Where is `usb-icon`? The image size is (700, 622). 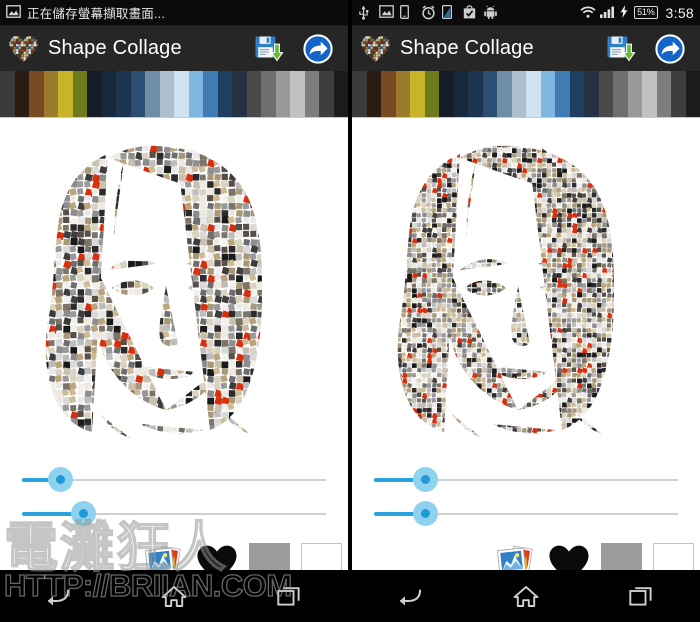
usb-icon is located at coordinates (365, 12).